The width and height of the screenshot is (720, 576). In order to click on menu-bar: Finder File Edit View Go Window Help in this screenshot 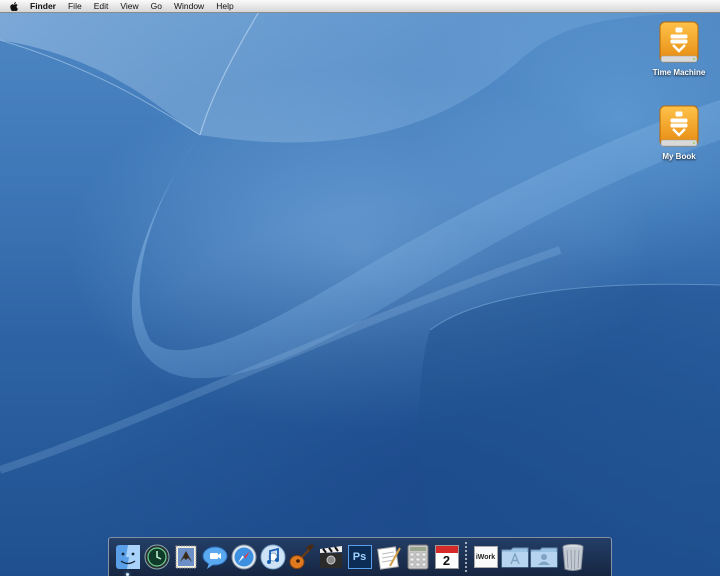, I will do `click(360, 6)`.